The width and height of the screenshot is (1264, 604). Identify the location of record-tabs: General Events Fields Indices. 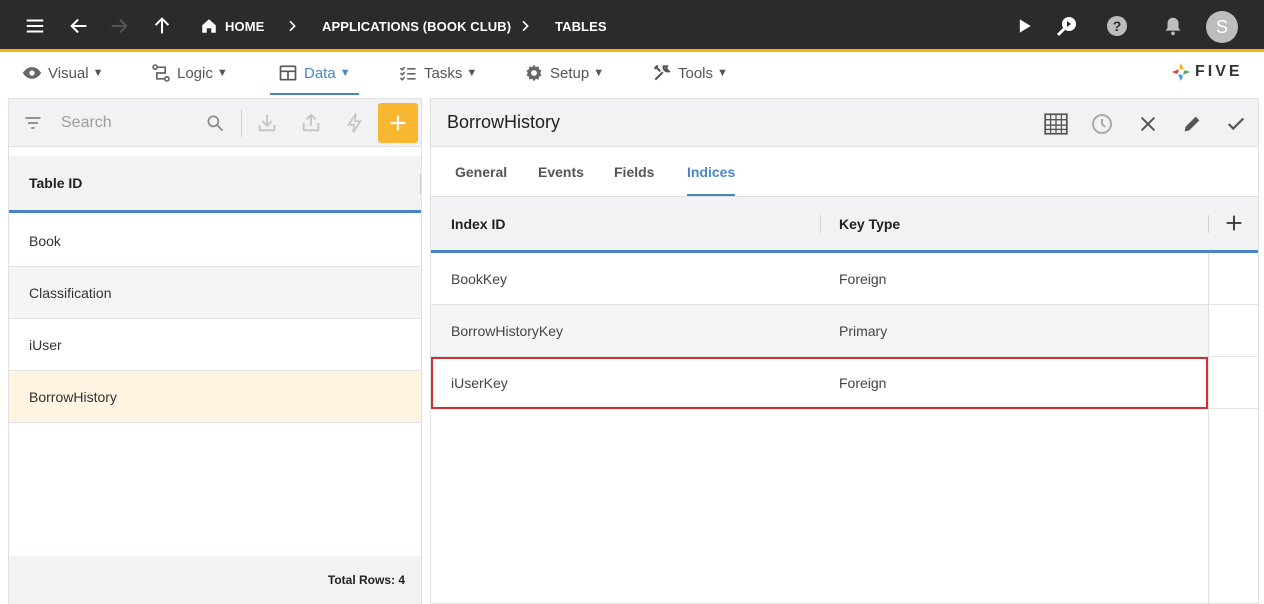
(844, 172).